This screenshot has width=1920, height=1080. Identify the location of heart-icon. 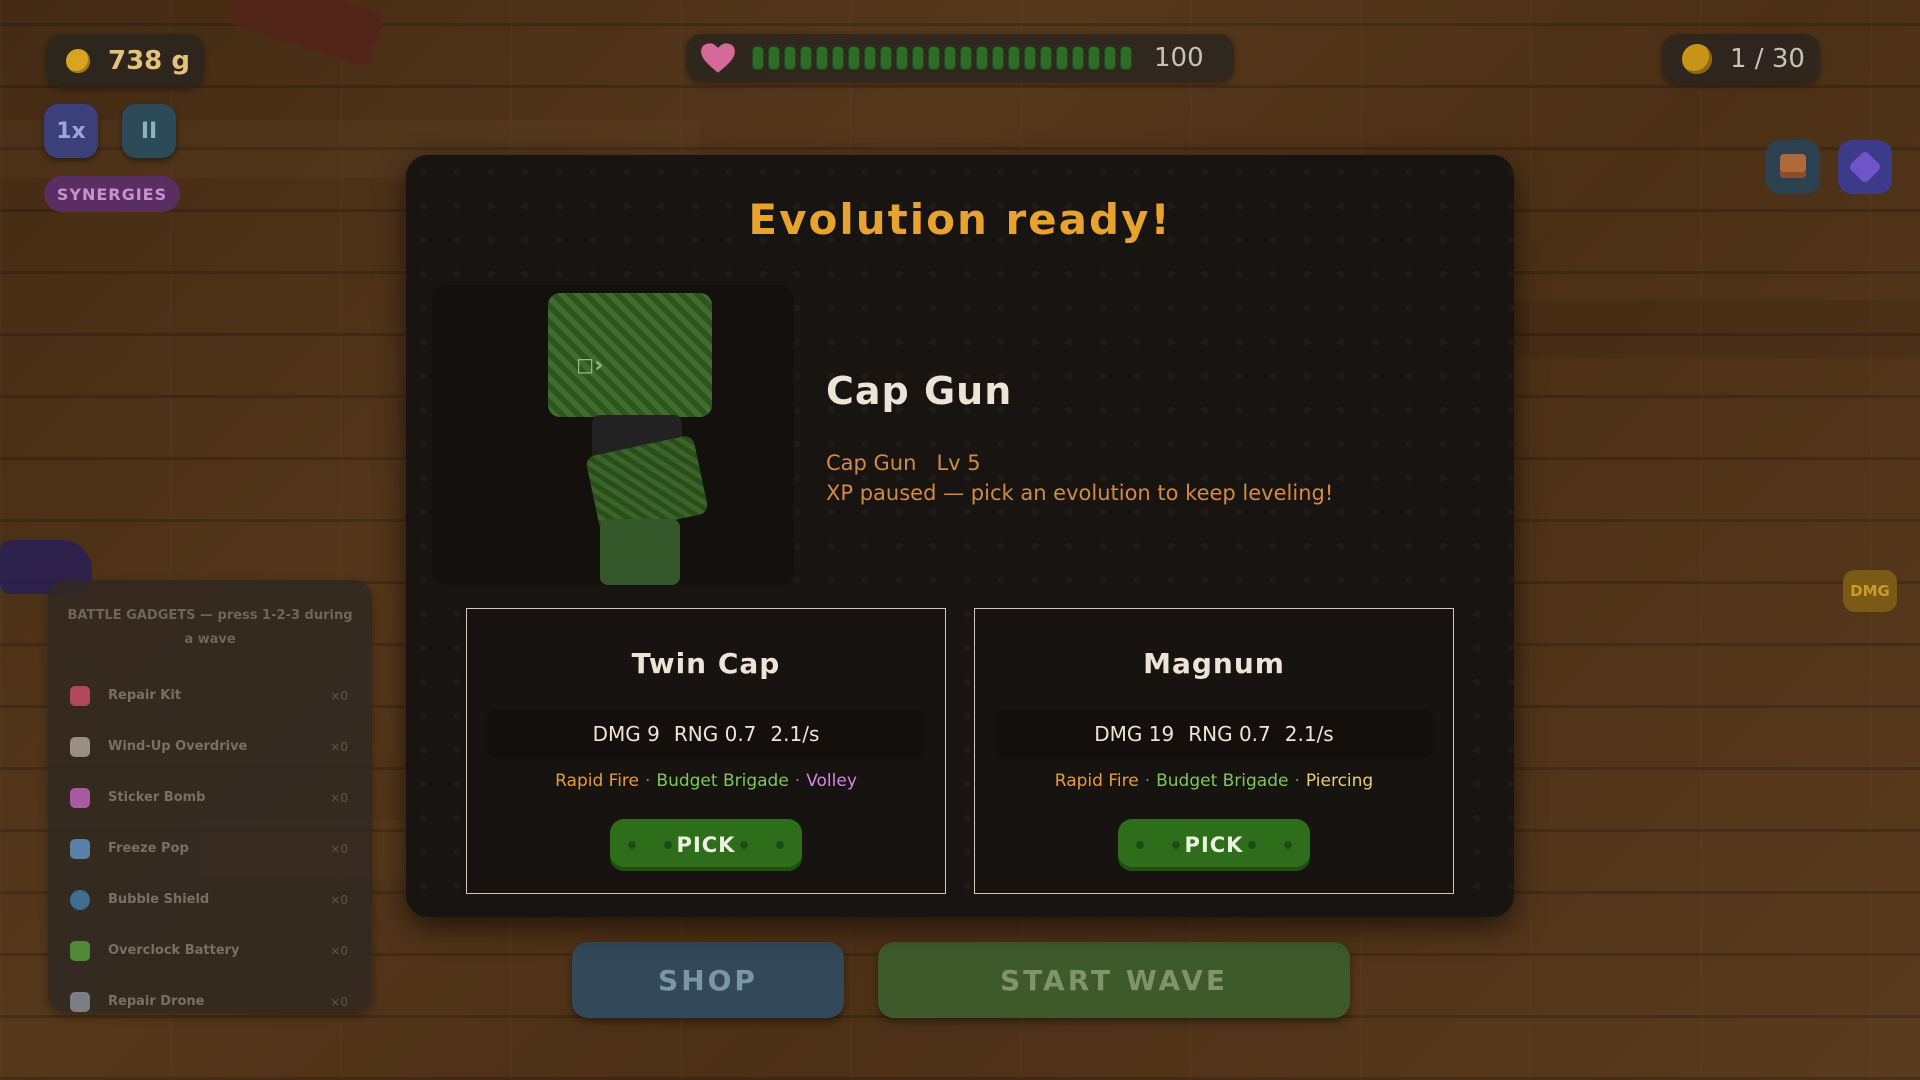
(718, 58).